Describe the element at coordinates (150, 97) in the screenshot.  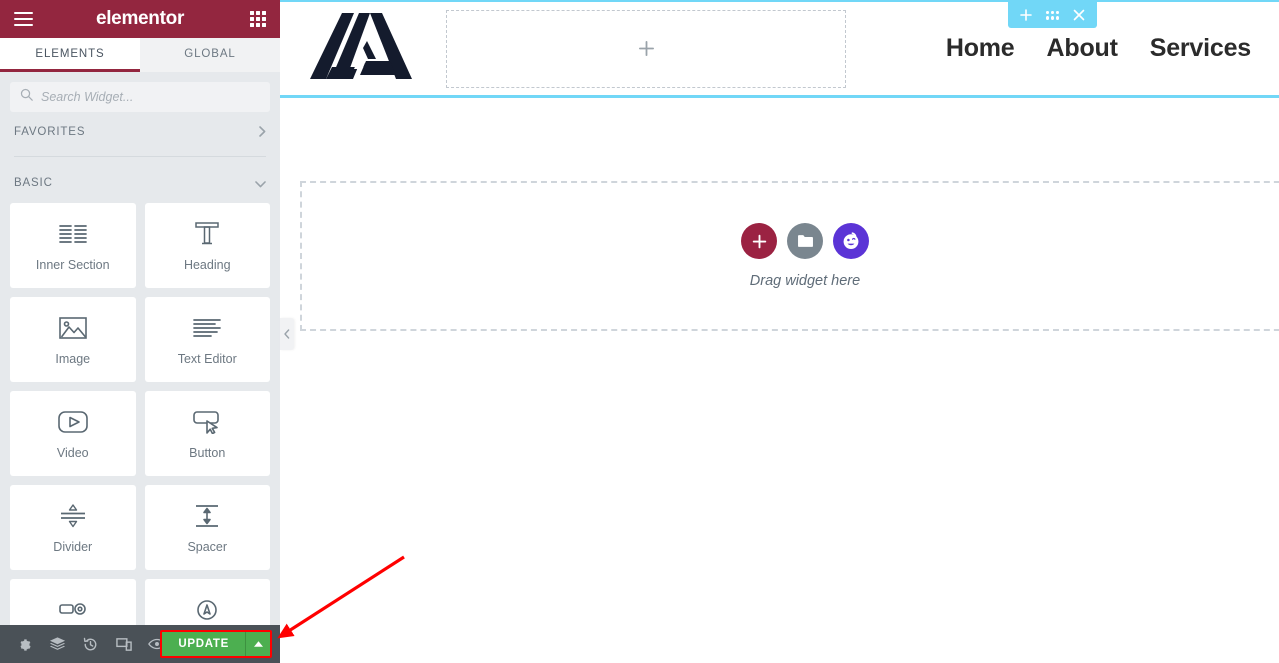
I see `search-input` at that location.